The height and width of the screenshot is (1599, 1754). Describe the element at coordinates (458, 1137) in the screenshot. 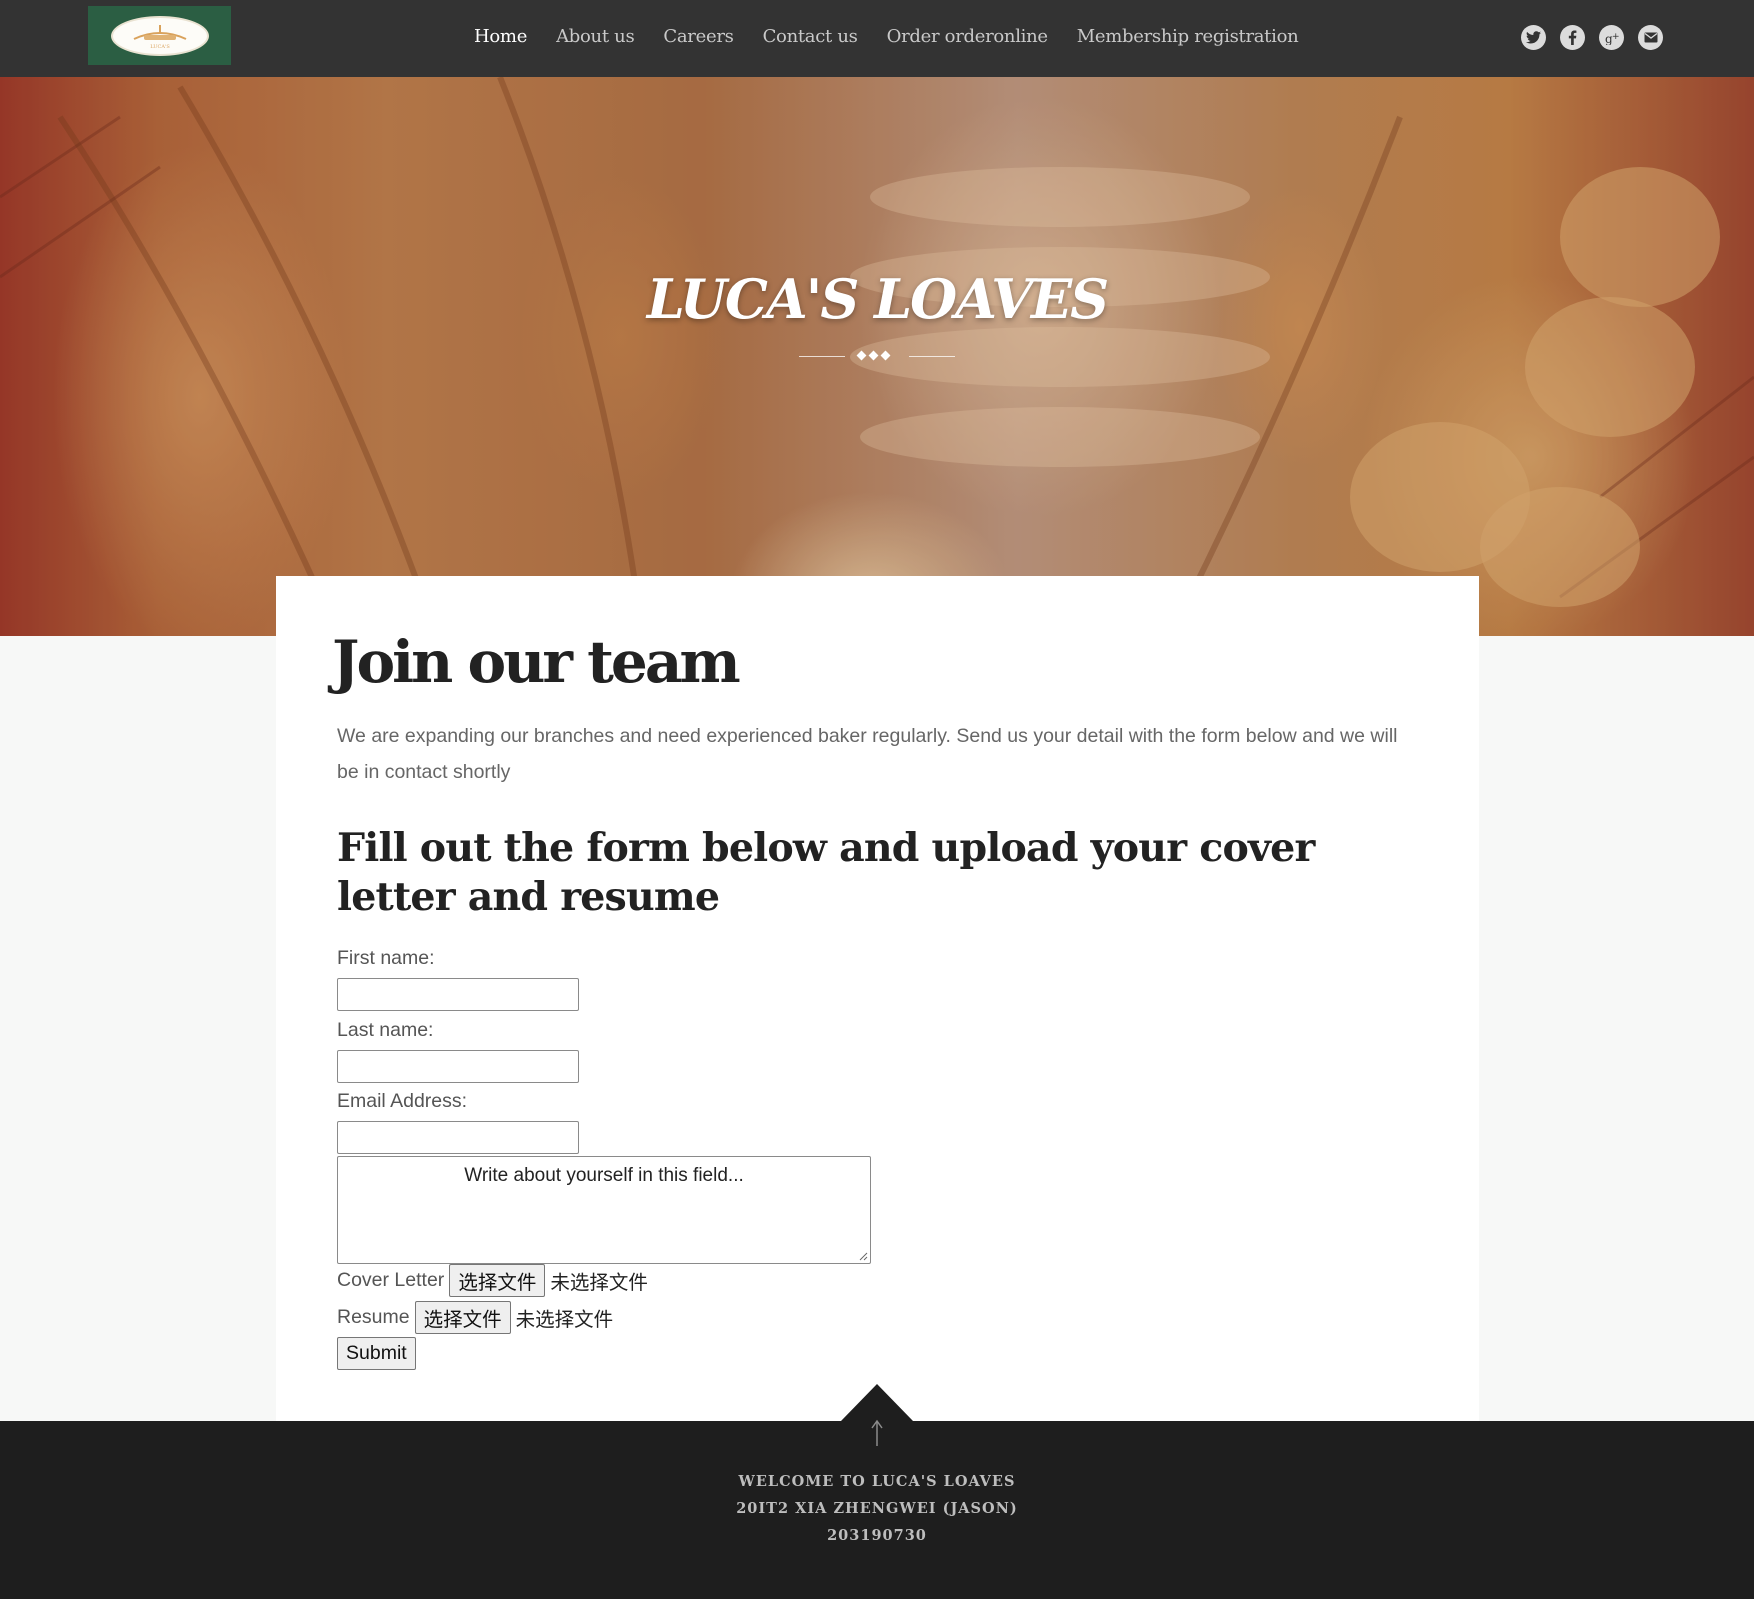

I see `email-input` at that location.